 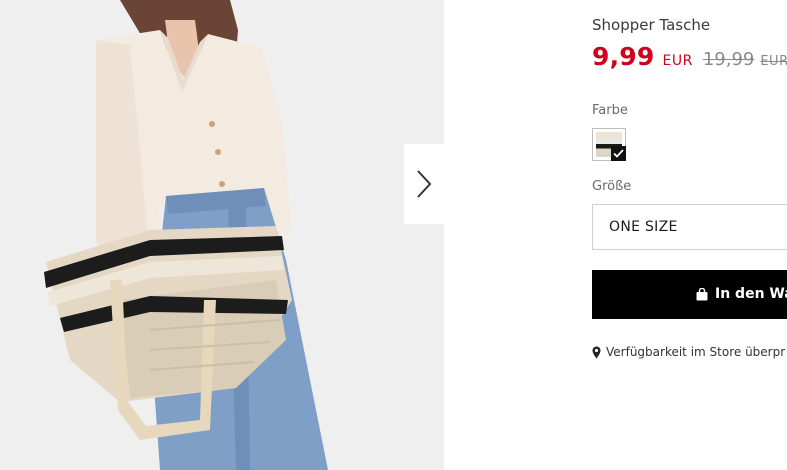 I want to click on shopping-bag-icon, so click(x=702, y=293).